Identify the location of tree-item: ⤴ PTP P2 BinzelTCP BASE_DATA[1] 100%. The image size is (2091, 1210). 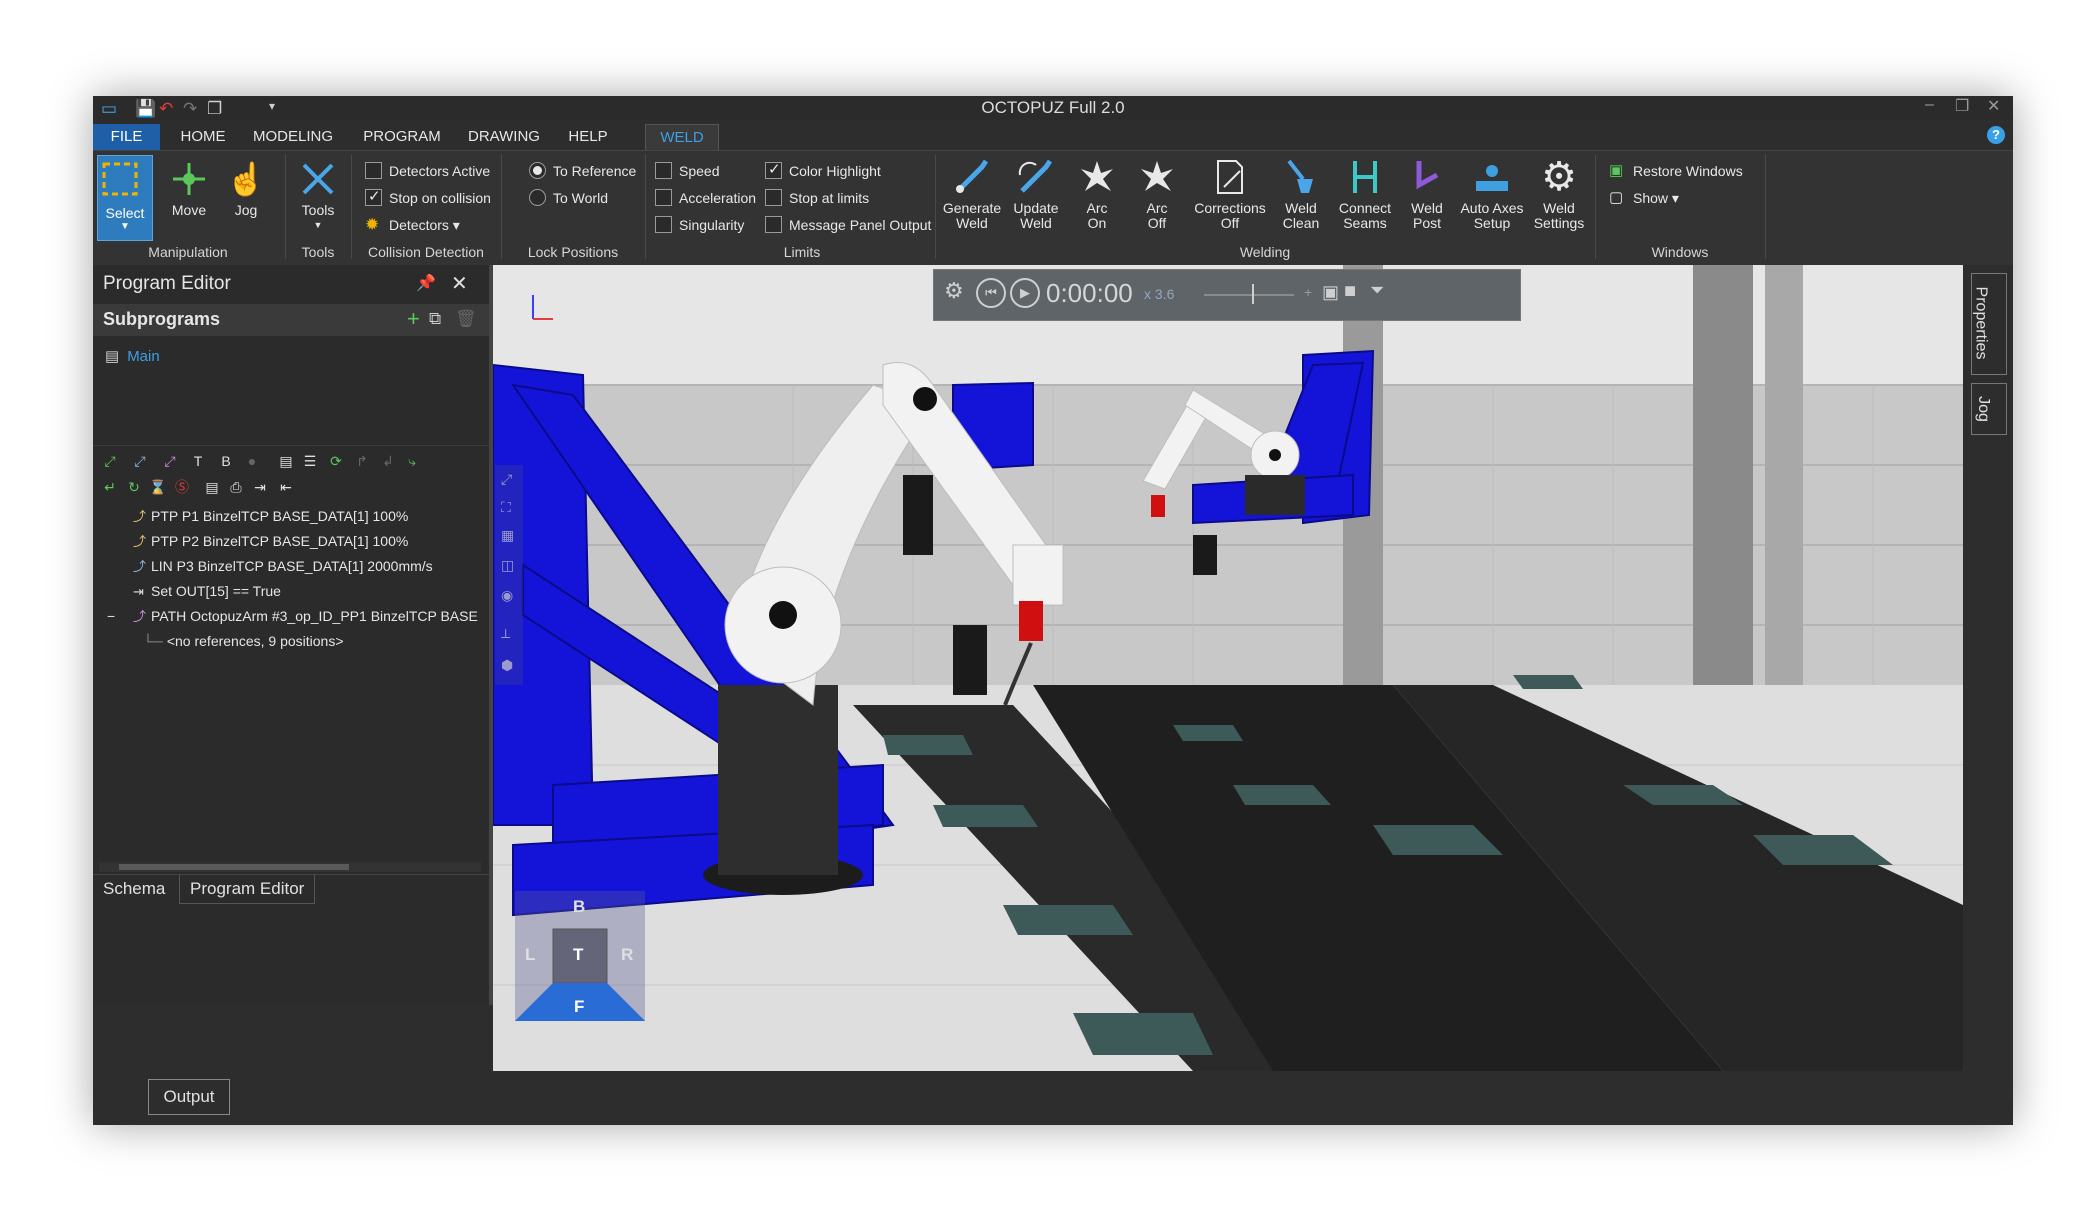
(270, 541).